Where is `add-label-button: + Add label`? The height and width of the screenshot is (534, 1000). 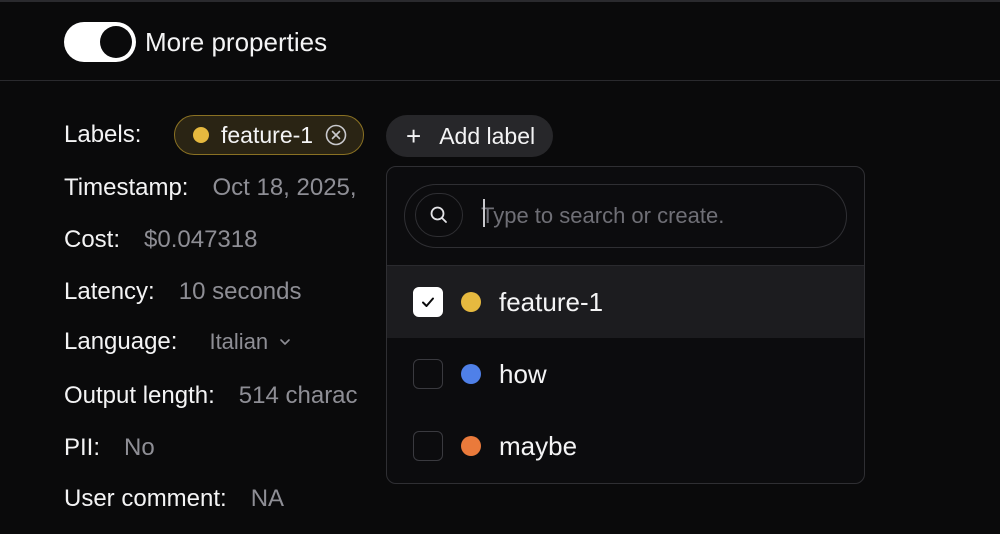
add-label-button: + Add label is located at coordinates (470, 136).